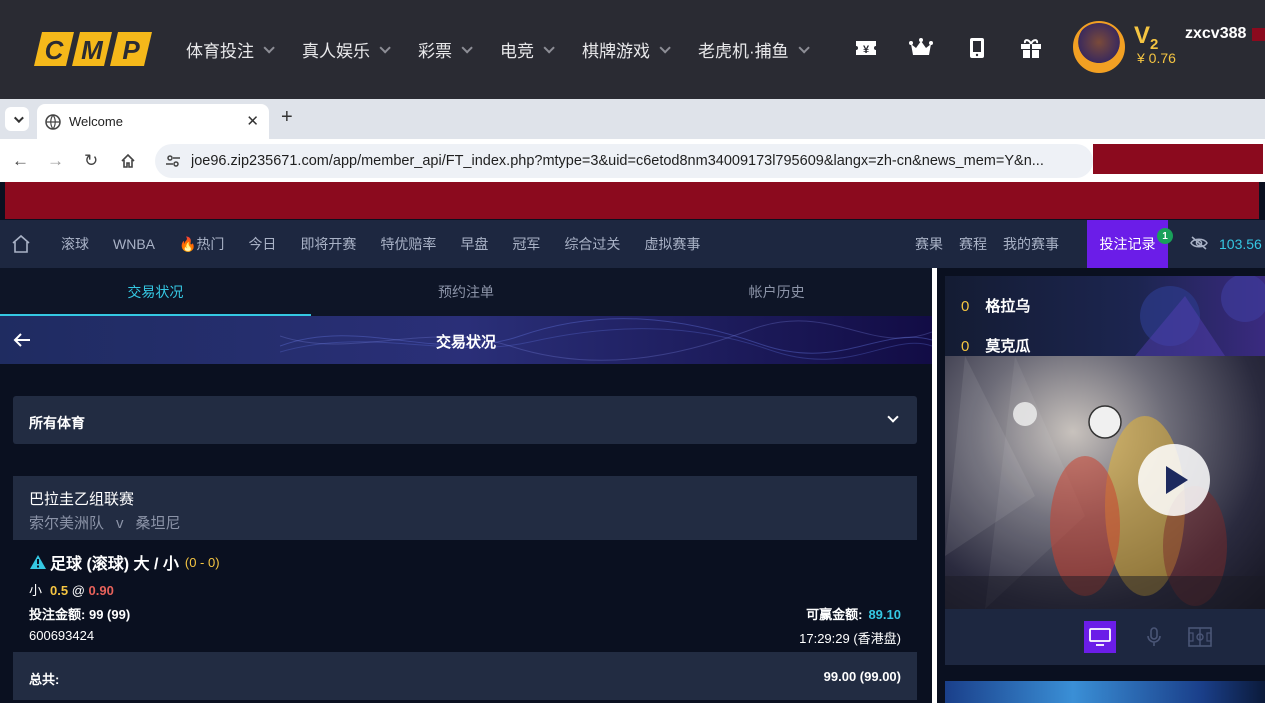 The height and width of the screenshot is (703, 1265). I want to click on tablet-icon, so click(977, 48).